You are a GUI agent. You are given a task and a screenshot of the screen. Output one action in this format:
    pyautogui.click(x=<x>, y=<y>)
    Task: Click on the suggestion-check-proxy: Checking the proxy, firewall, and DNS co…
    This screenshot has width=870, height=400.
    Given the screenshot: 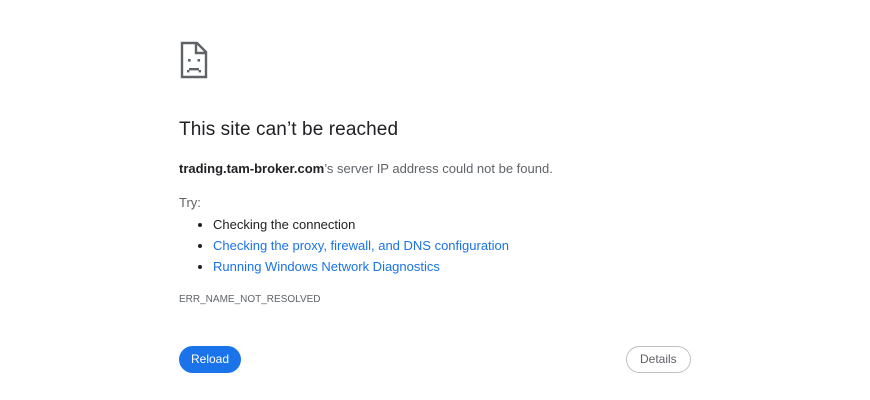 What is the action you would take?
    pyautogui.click(x=456, y=245)
    